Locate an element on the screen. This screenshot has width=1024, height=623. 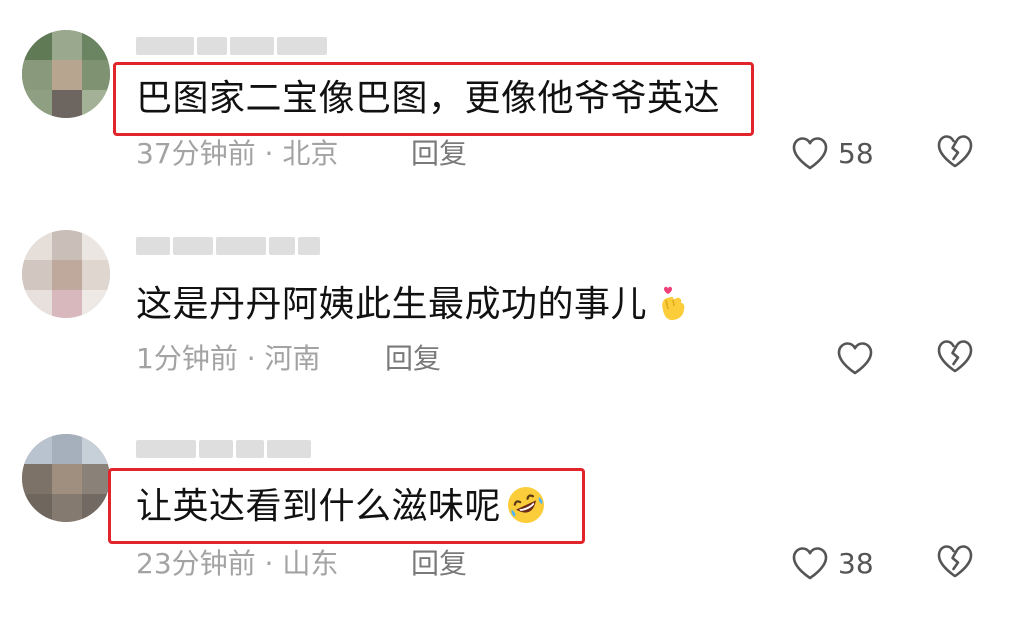
like-count: 38 is located at coordinates (856, 563).